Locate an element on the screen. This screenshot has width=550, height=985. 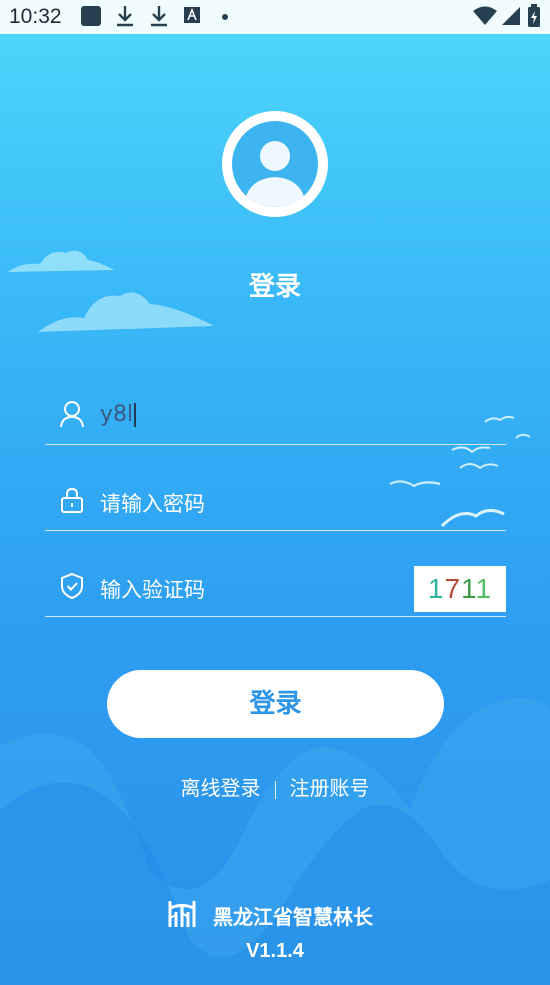
battery-icon is located at coordinates (534, 15).